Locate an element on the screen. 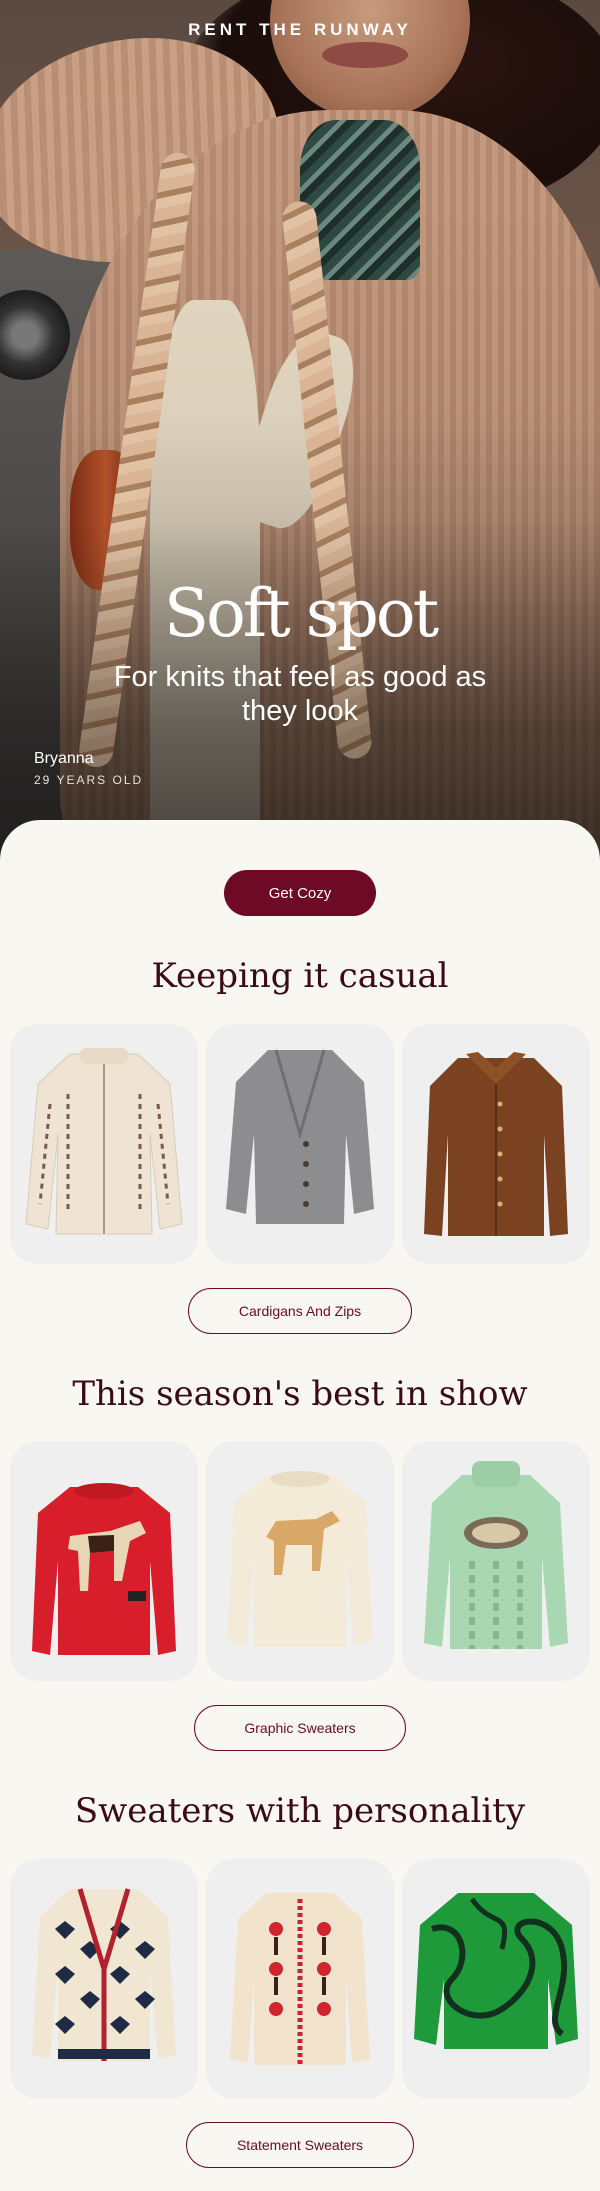  hero-title: Soft spot is located at coordinates (301, 613).